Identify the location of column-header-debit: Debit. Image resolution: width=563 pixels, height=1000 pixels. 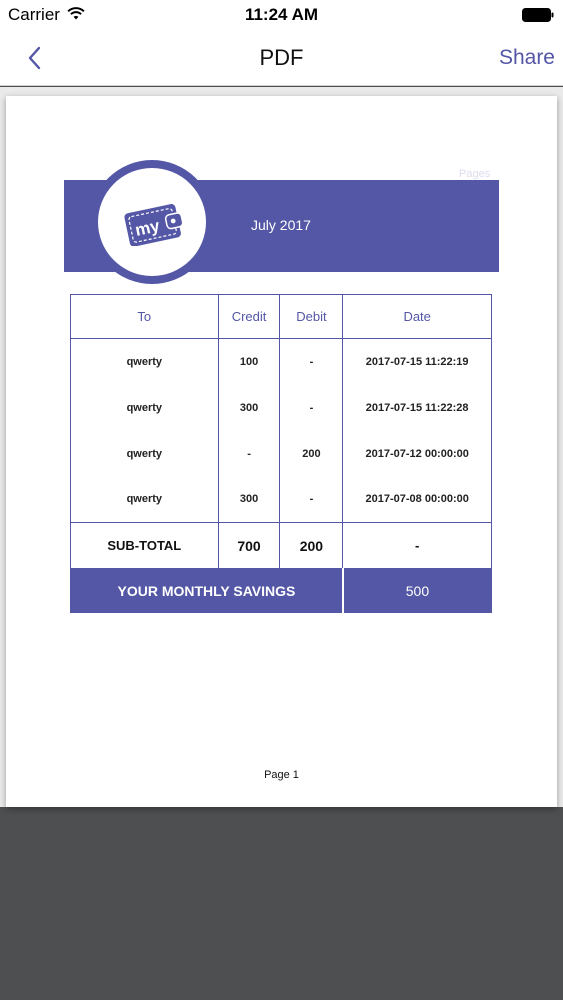
(311, 316).